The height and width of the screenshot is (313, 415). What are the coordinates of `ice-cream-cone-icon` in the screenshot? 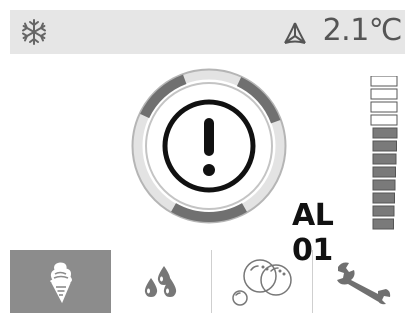 It's located at (60, 282).